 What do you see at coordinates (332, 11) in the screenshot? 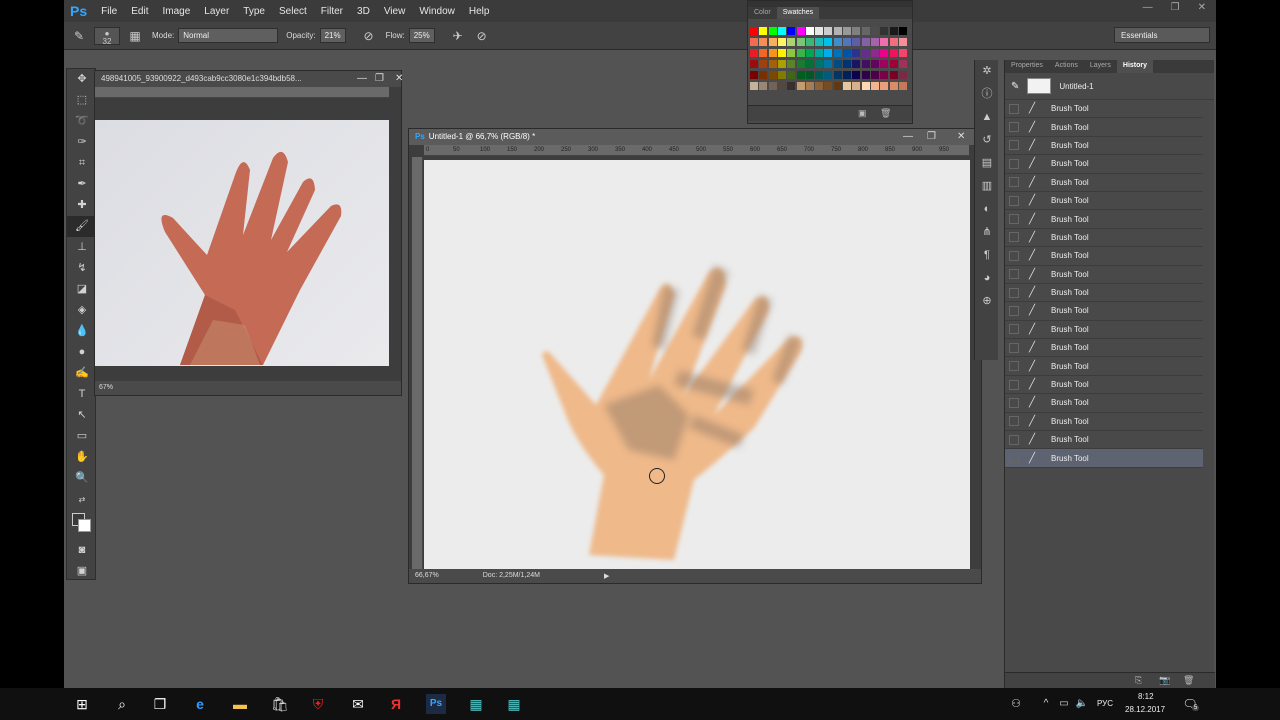
I see `menu-filter: Filter` at bounding box center [332, 11].